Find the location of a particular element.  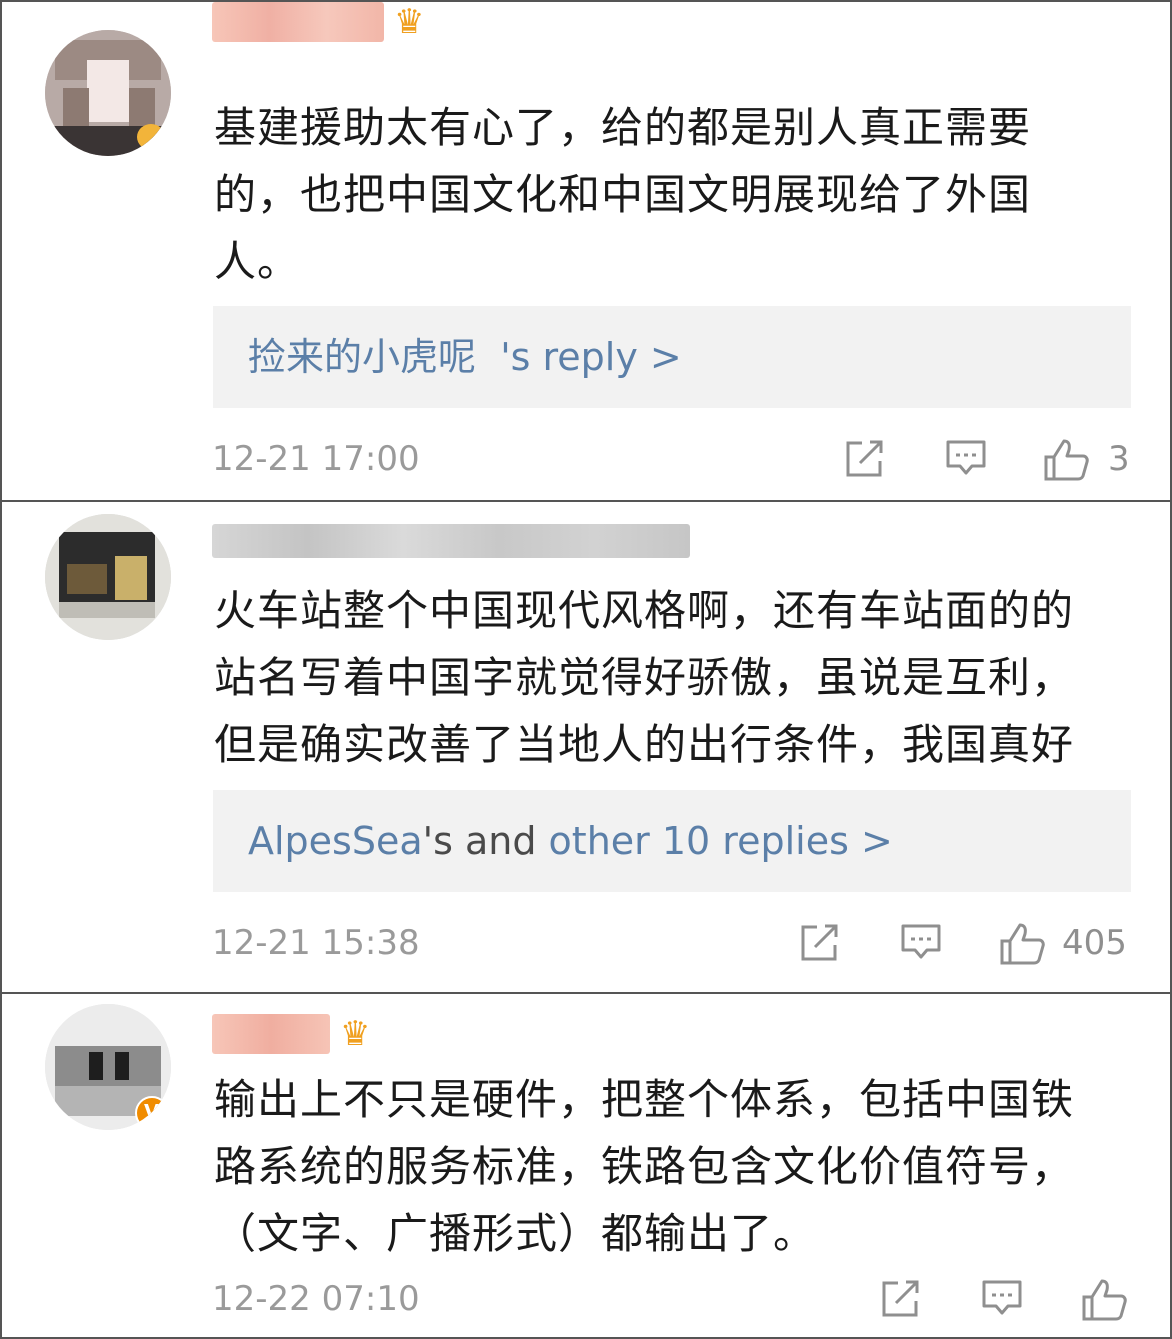

comment-meta: 12-21 17:00 3 is located at coordinates (671, 459).